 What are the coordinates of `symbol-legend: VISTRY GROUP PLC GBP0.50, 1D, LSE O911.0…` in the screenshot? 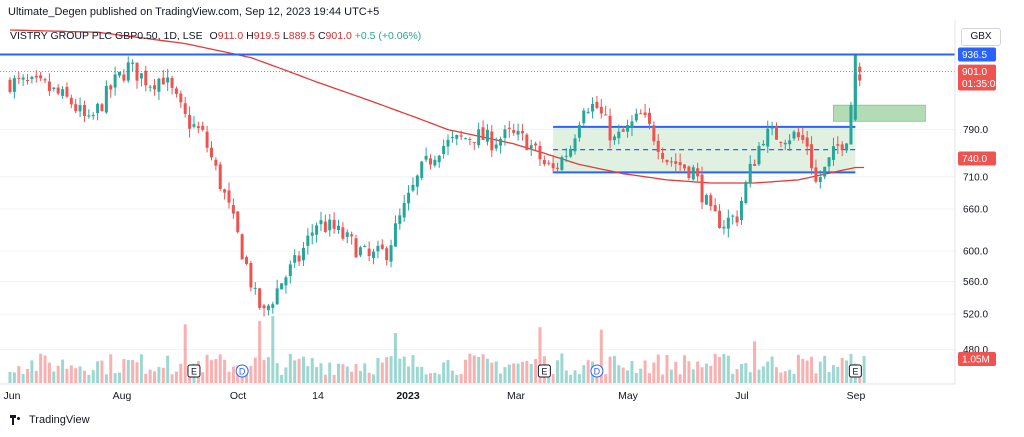 It's located at (215, 36).